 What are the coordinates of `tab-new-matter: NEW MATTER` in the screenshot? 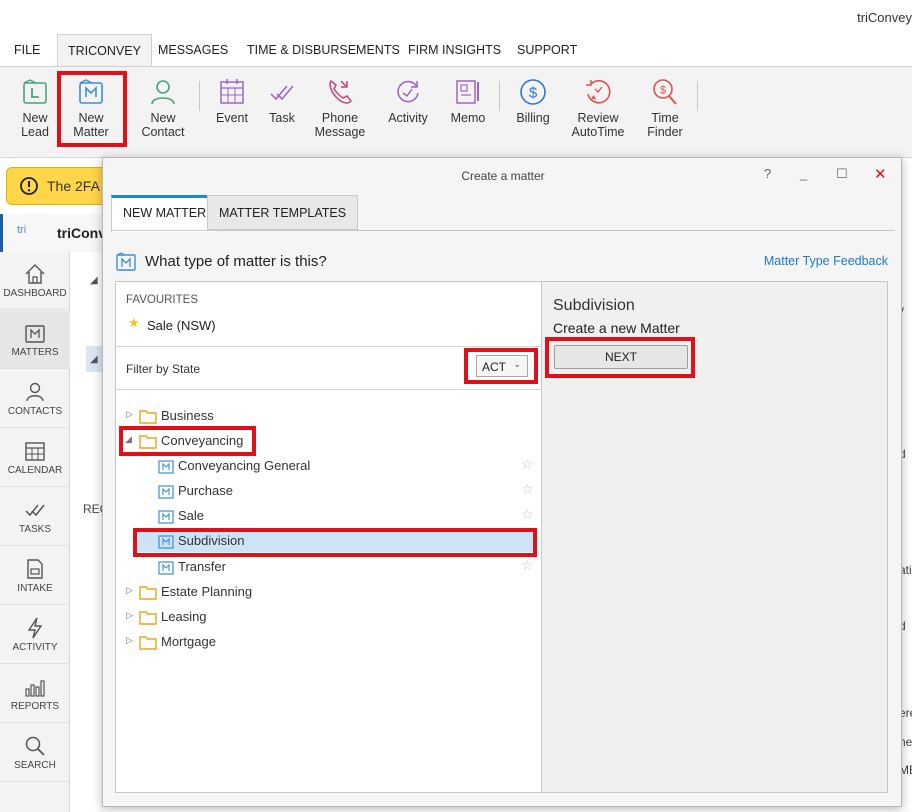 It's located at (165, 213).